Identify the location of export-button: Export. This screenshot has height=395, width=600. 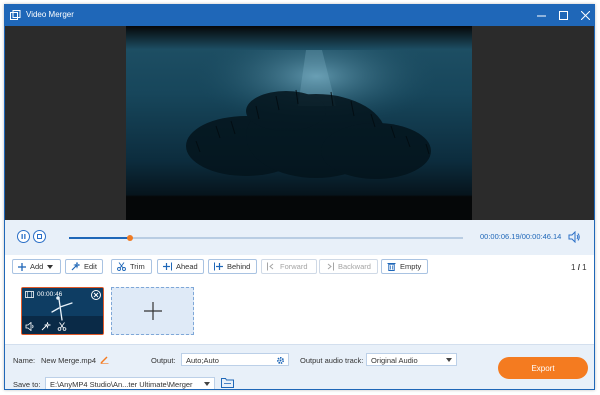
(543, 368).